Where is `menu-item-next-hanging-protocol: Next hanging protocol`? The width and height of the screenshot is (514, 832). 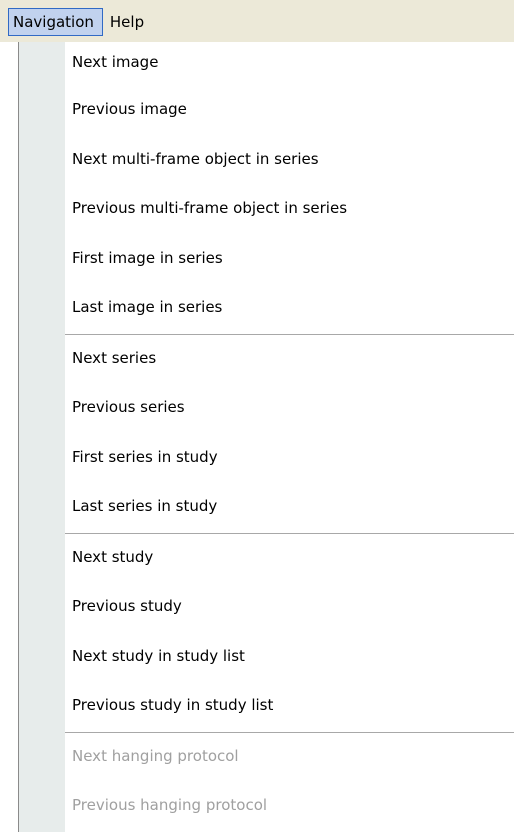 menu-item-next-hanging-protocol: Next hanging protocol is located at coordinates (155, 755).